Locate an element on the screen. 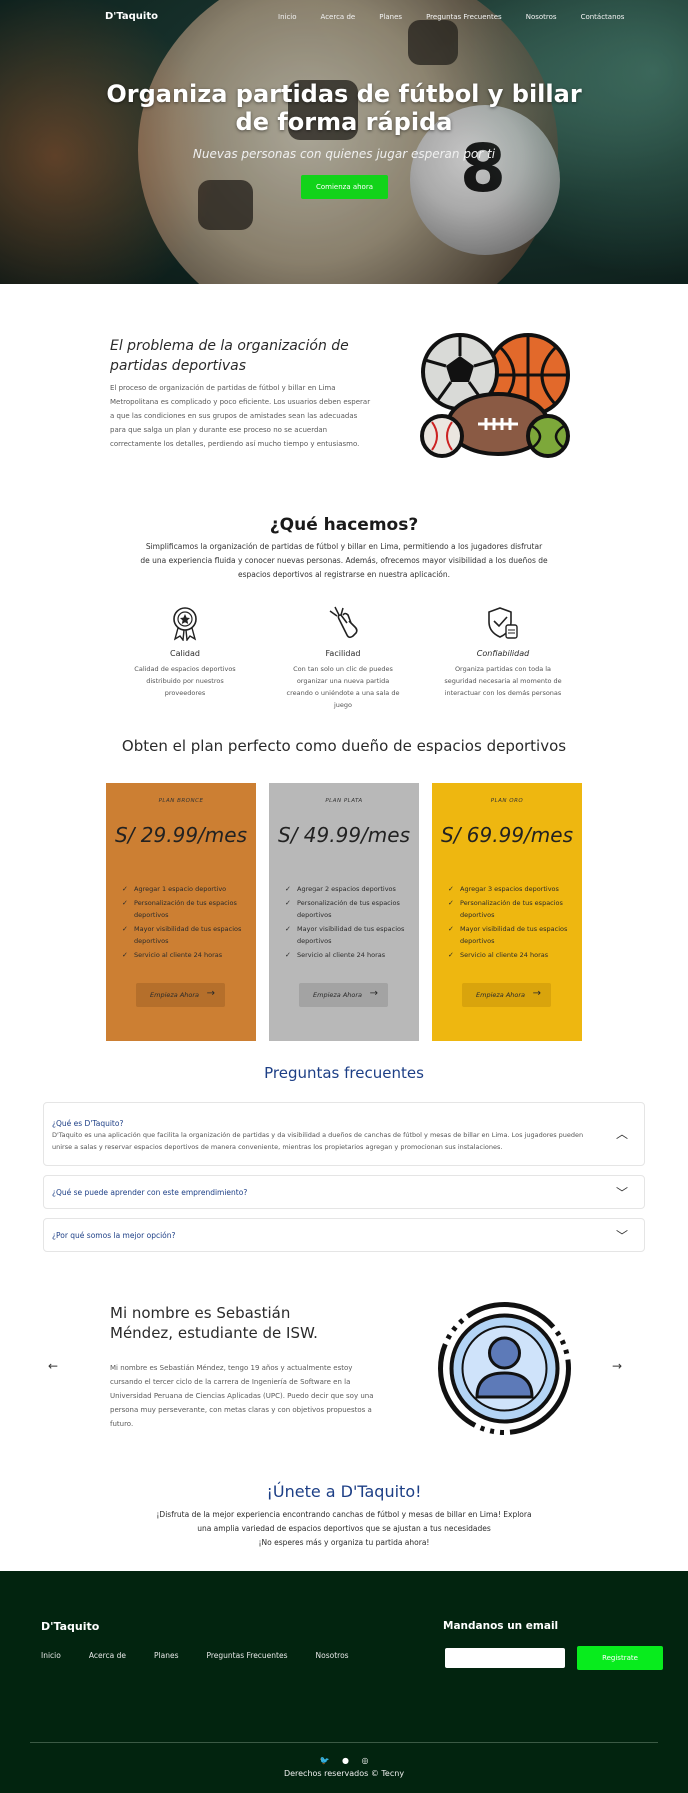  footer-link-faq: Preguntas Frecuentes is located at coordinates (246, 1655).